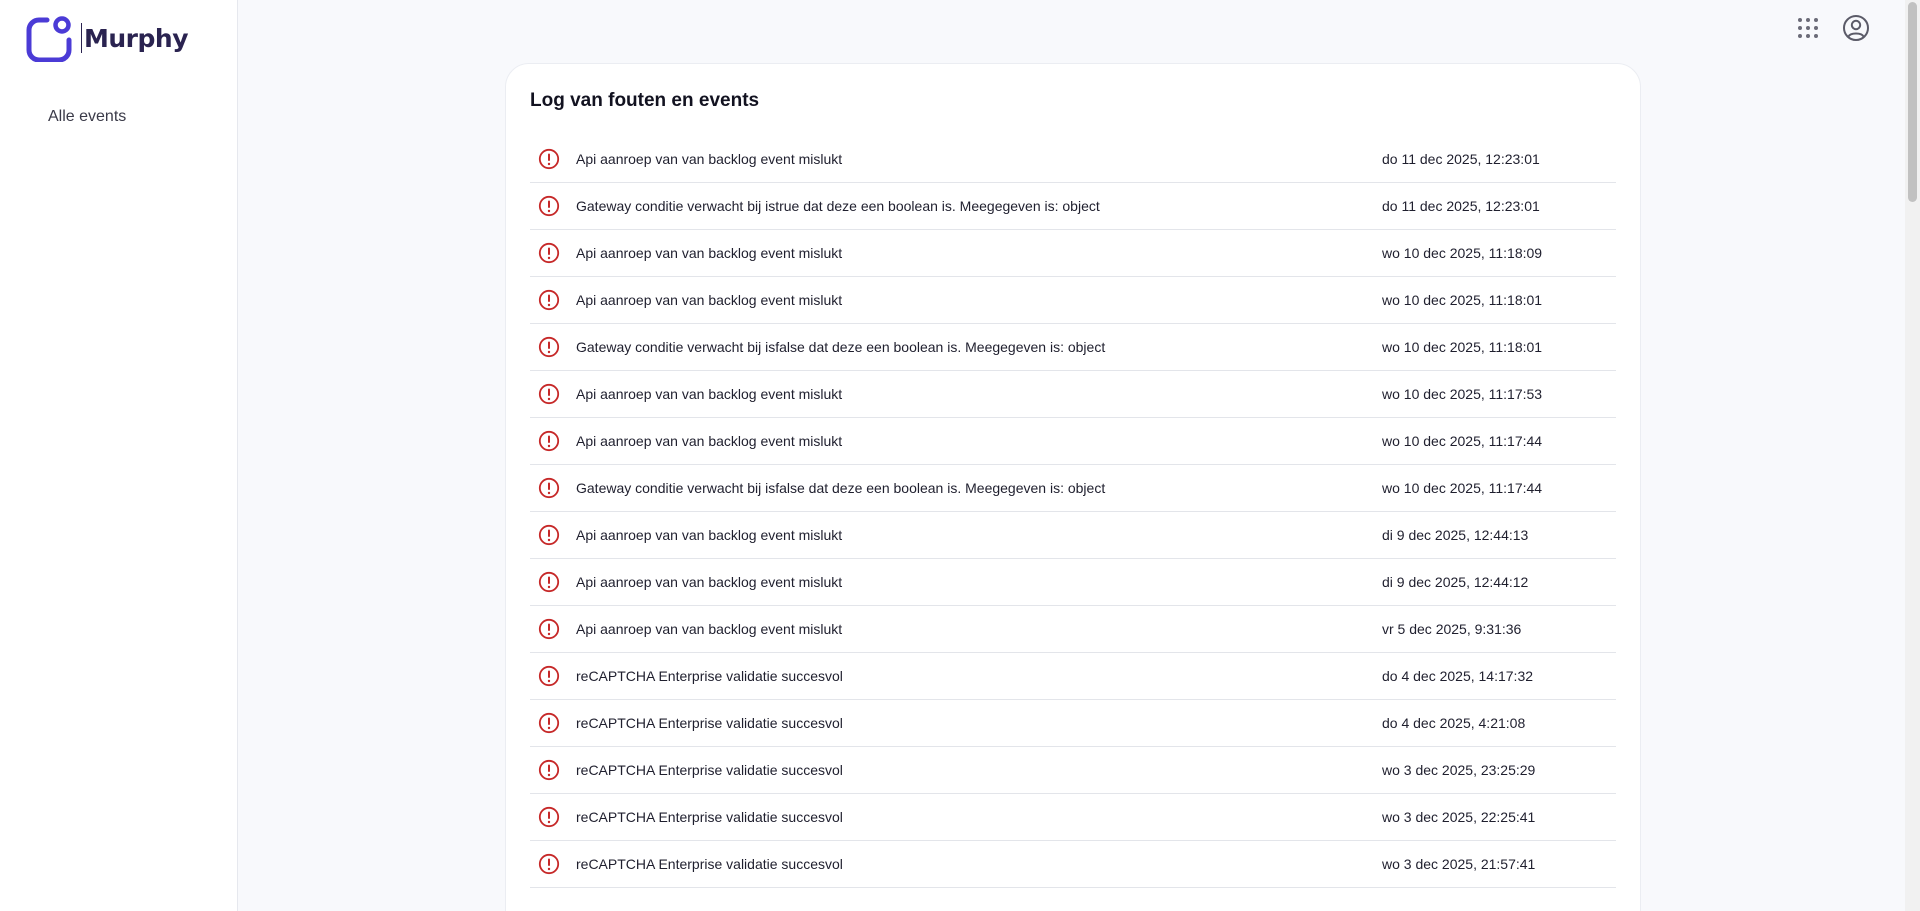  I want to click on event-timestamp: wo 10 dec 2025, 11:17:53, so click(1462, 394).